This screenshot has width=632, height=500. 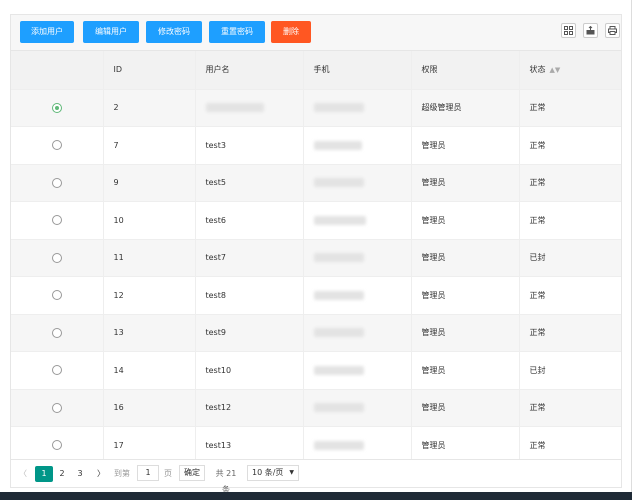 What do you see at coordinates (237, 32) in the screenshot?
I see `reset-password-button: 重置密码` at bounding box center [237, 32].